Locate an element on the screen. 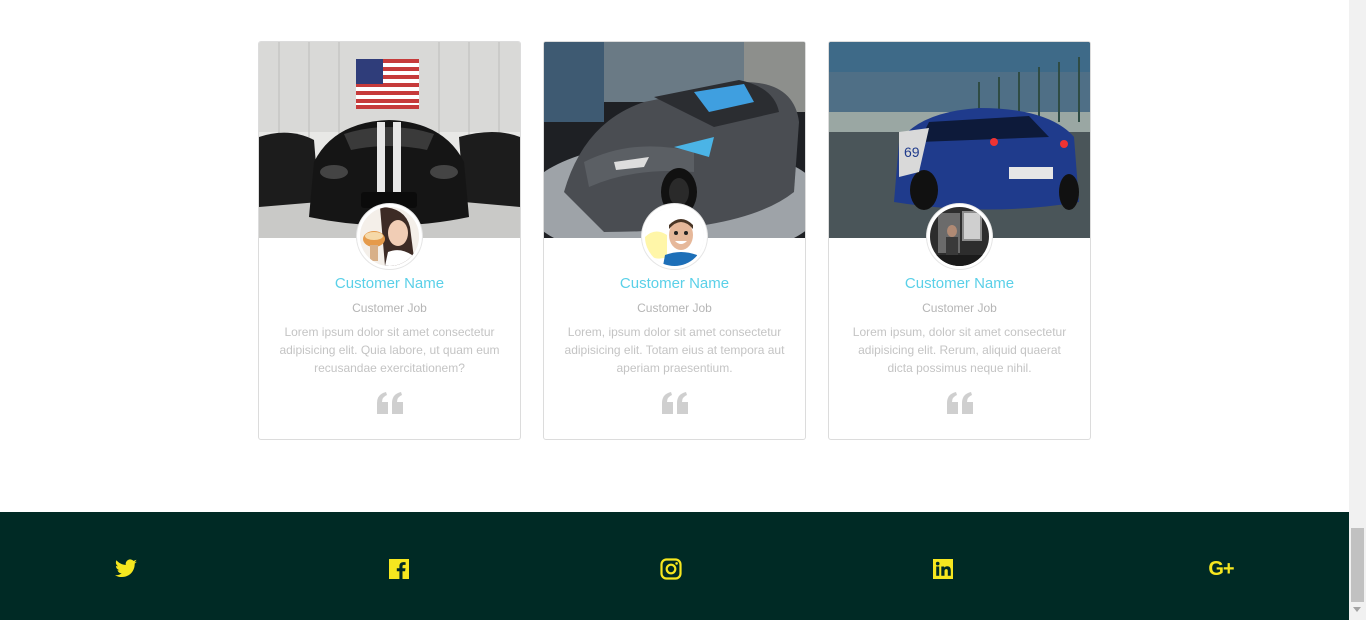 The height and width of the screenshot is (620, 1366). facebook-icon is located at coordinates (399, 569).